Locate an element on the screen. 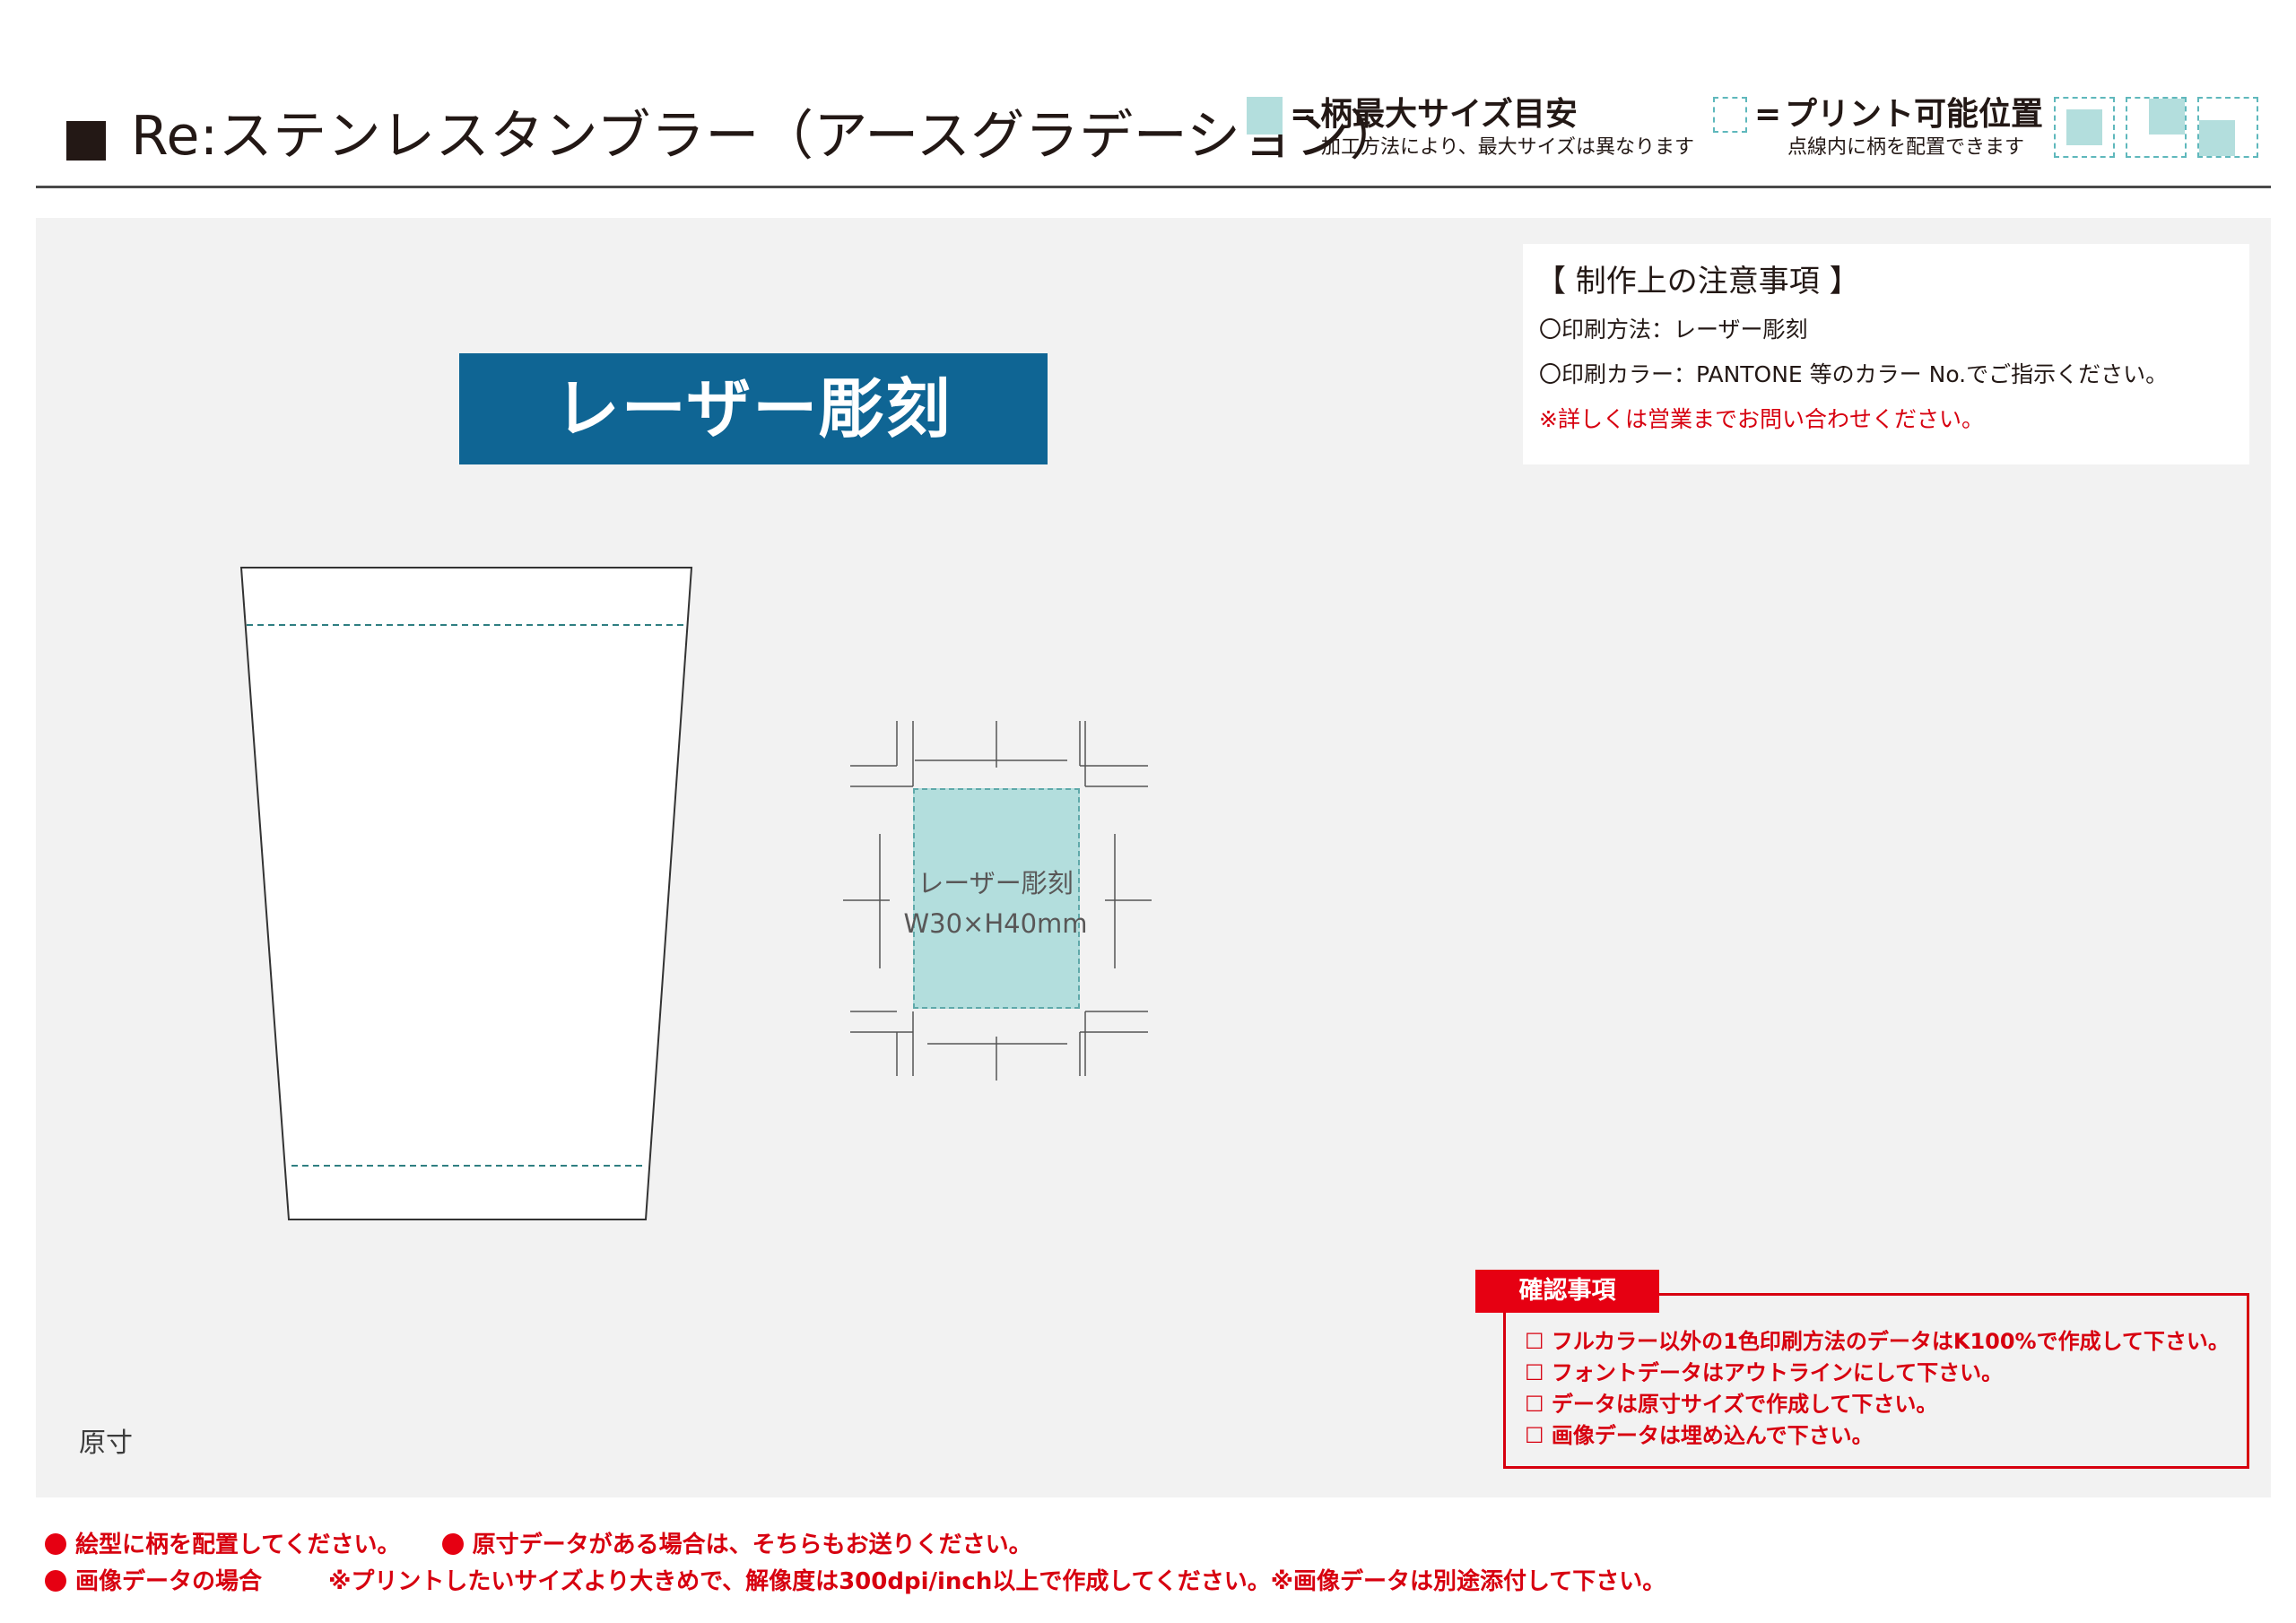 The image size is (2296, 1623). method-banner: レーザー彫刻 is located at coordinates (753, 408).